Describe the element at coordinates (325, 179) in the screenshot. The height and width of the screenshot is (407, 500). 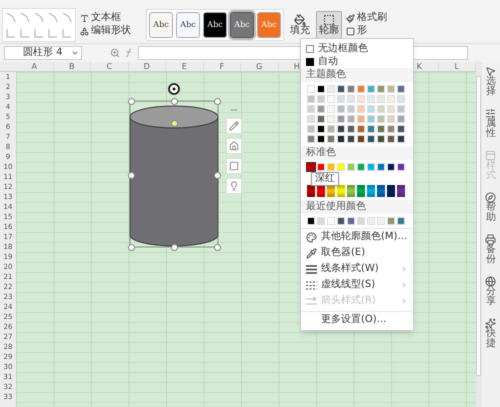
I see `tooltip: 深红` at that location.